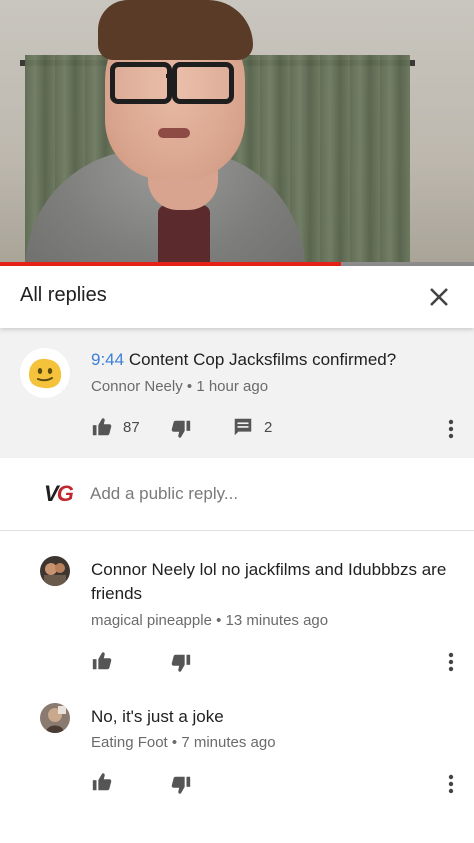 The width and height of the screenshot is (474, 843). What do you see at coordinates (237, 530) in the screenshot?
I see `divider` at bounding box center [237, 530].